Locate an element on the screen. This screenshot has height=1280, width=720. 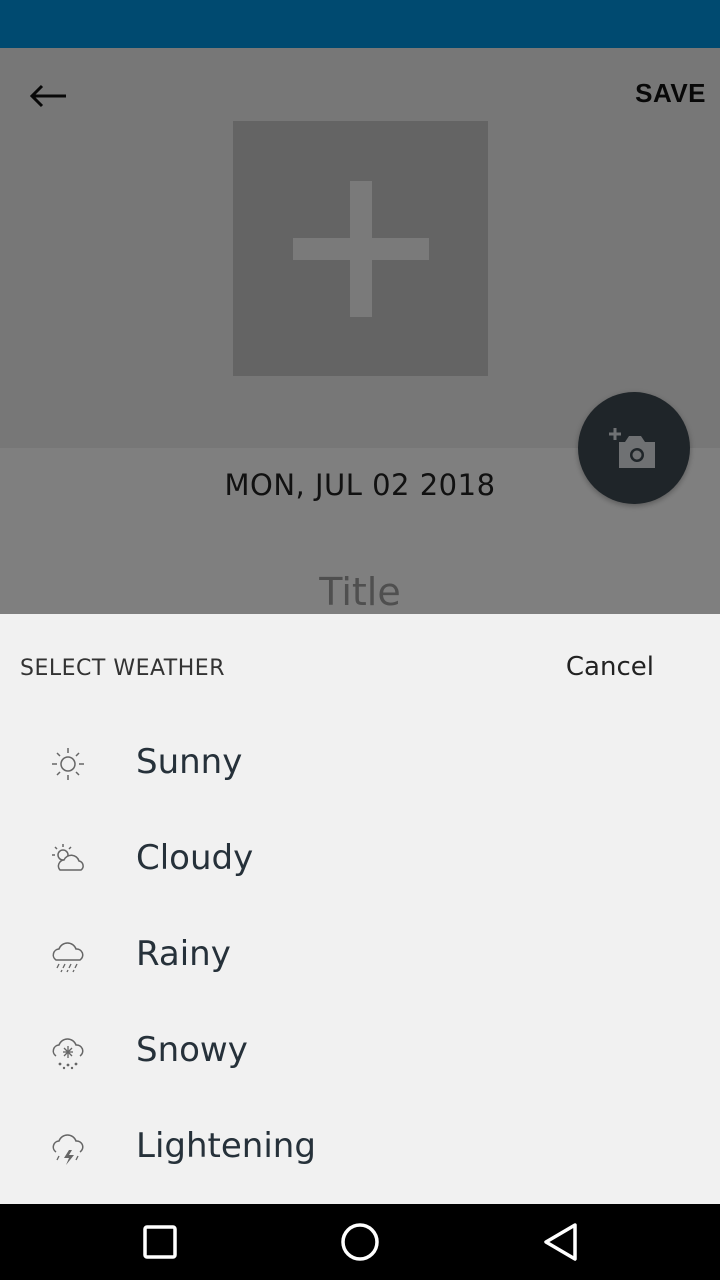
weather-label: Rainy is located at coordinates (183, 954).